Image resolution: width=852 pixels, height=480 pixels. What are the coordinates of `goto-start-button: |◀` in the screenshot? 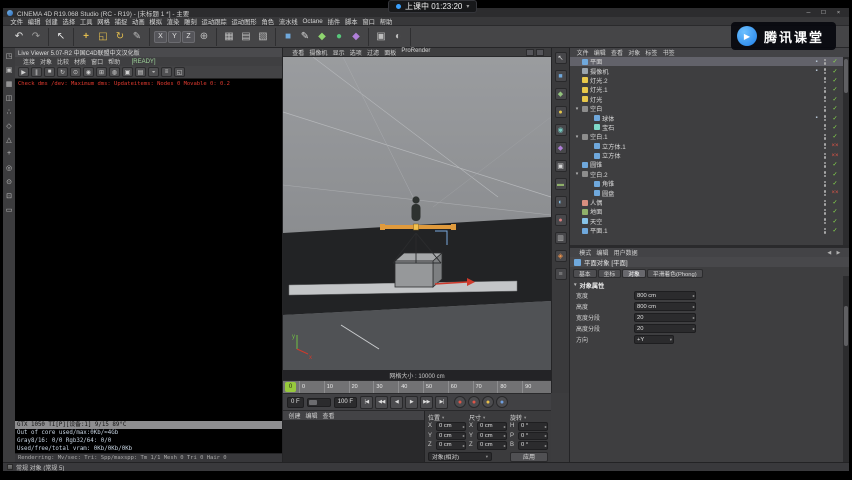 It's located at (367, 402).